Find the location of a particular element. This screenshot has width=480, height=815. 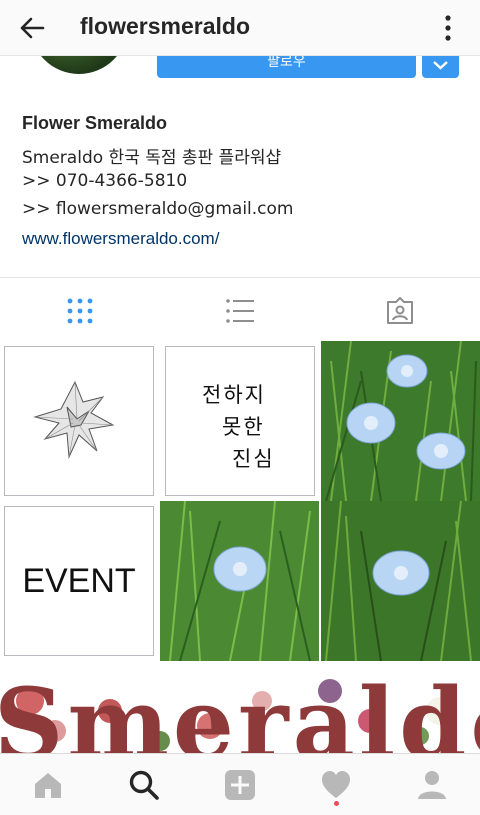

profile-view-tabs is located at coordinates (240, 309).